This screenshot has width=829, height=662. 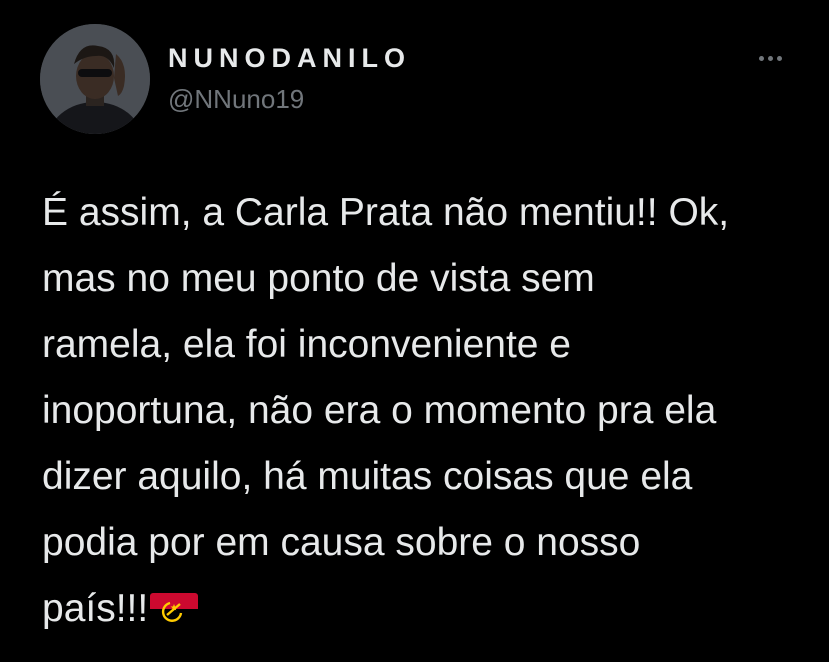 I want to click on tweet-text-line: podia por em causa sobre o nosso, so click(x=341, y=542).